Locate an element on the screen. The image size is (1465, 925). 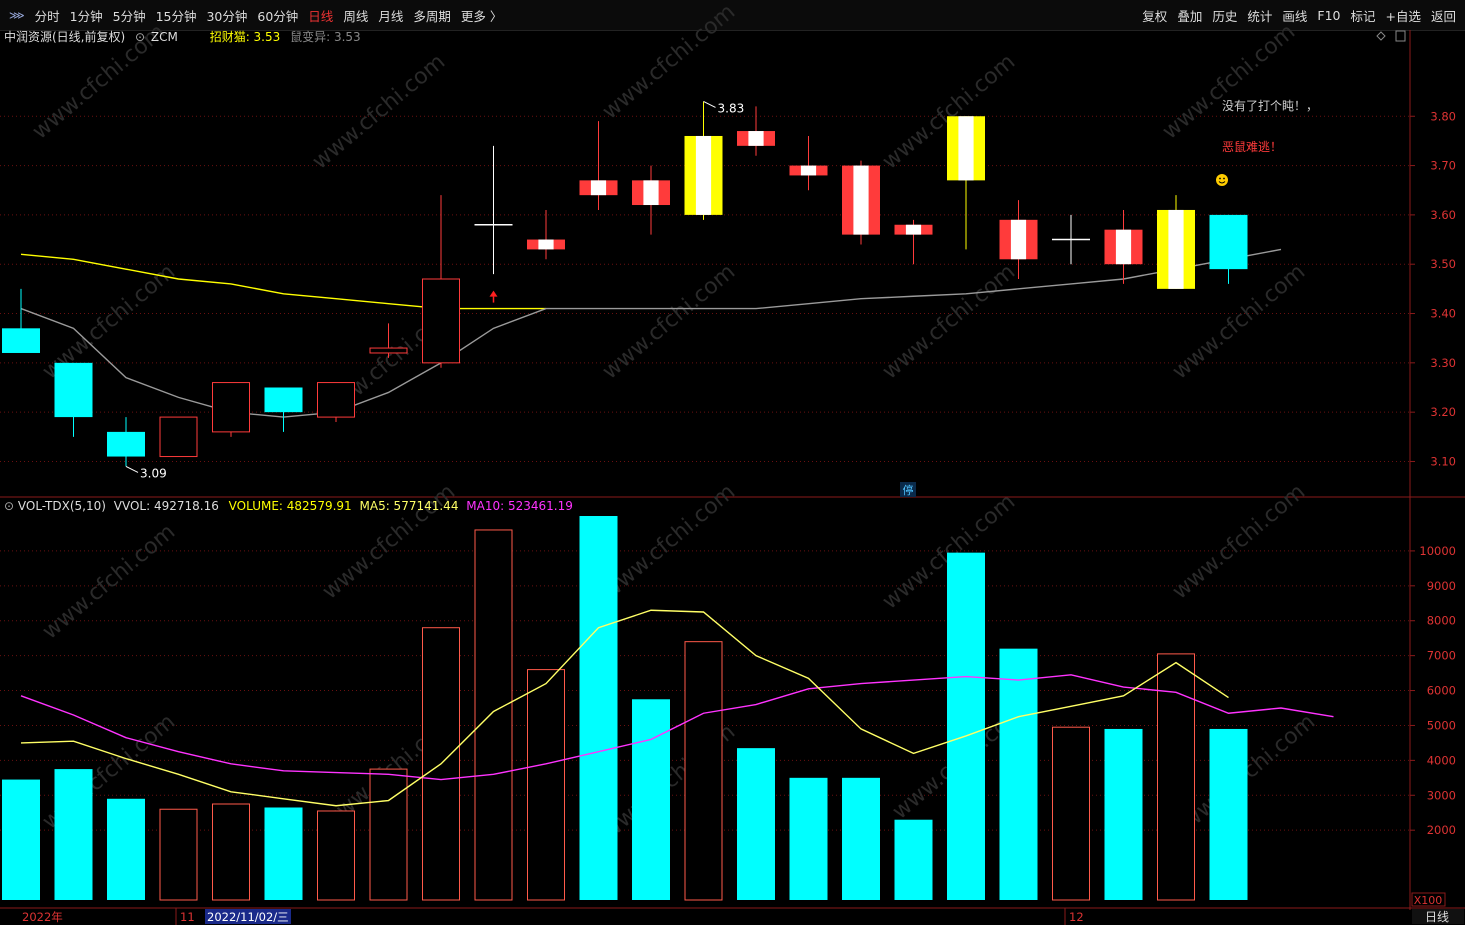
price-tick-label-2: 3.30 is located at coordinates (1443, 363).